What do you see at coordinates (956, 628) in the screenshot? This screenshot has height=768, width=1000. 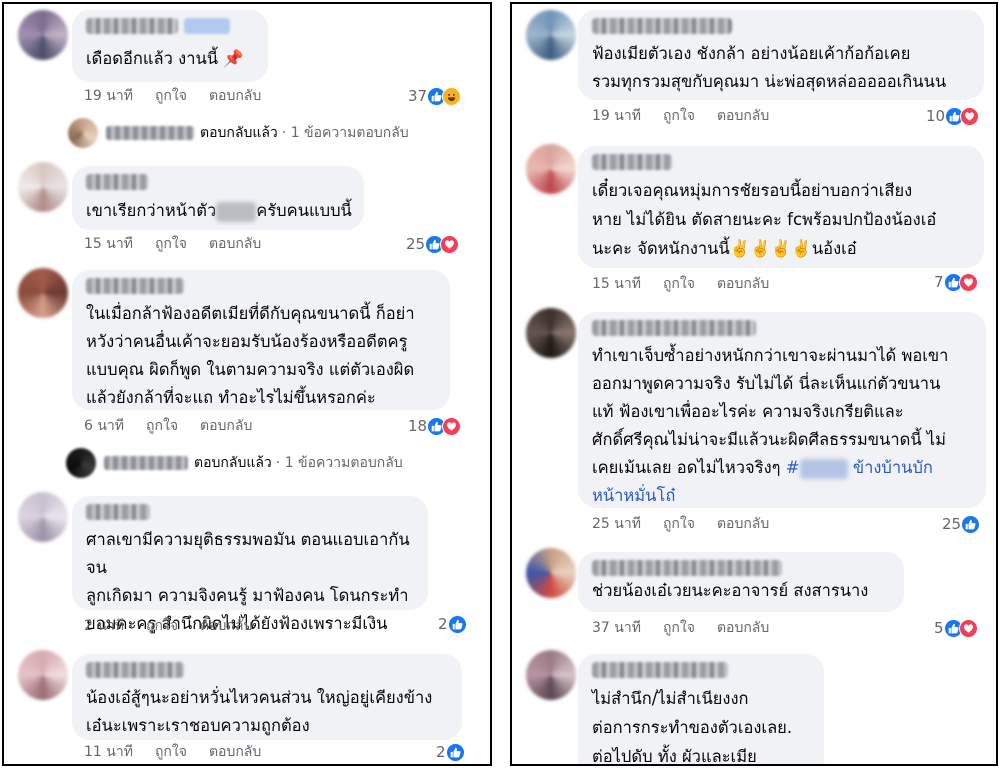 I see `reaction-summary: 5` at bounding box center [956, 628].